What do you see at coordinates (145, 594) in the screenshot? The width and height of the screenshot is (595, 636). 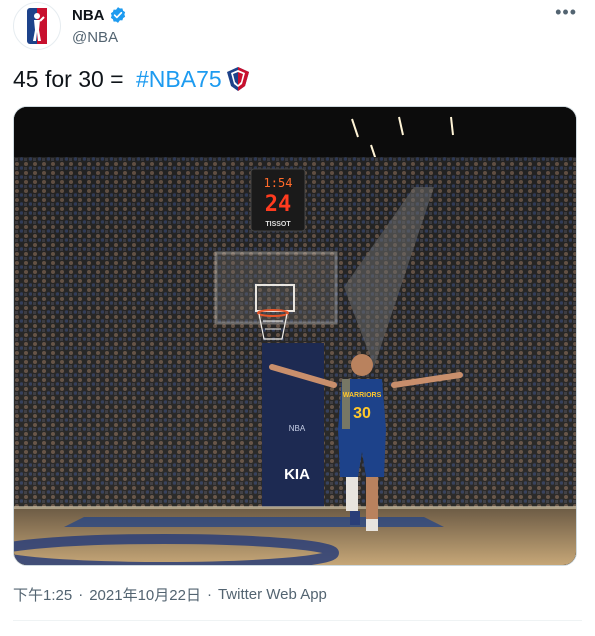 I see `tweet-date: 2021年10月22日` at bounding box center [145, 594].